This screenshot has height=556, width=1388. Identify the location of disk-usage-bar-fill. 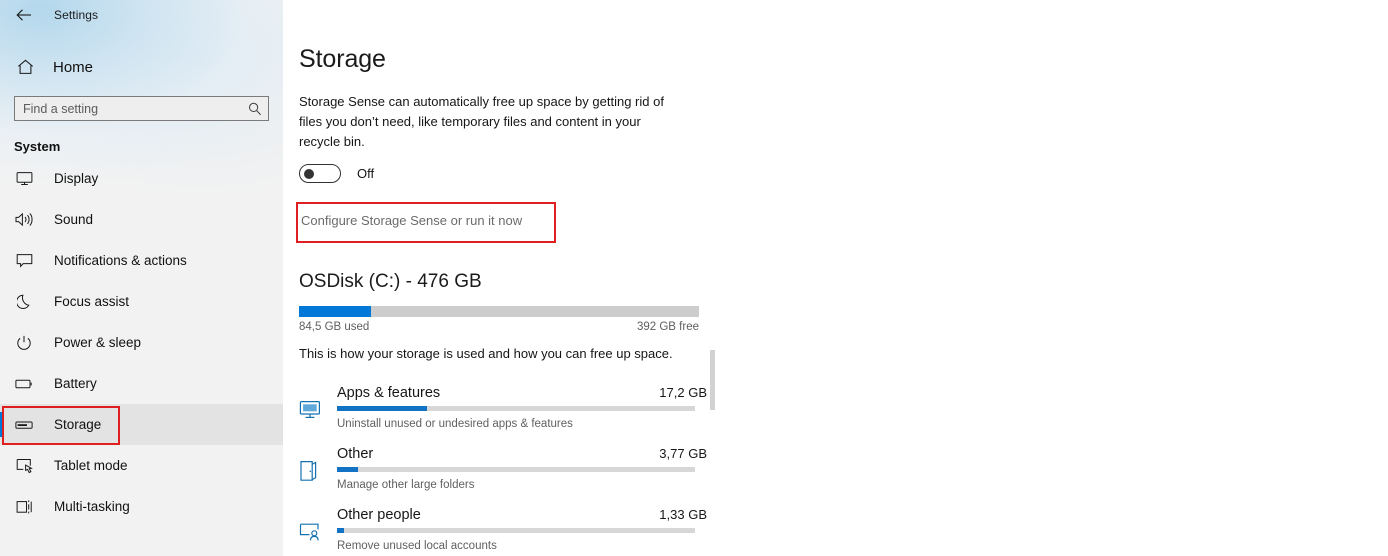
(335, 311).